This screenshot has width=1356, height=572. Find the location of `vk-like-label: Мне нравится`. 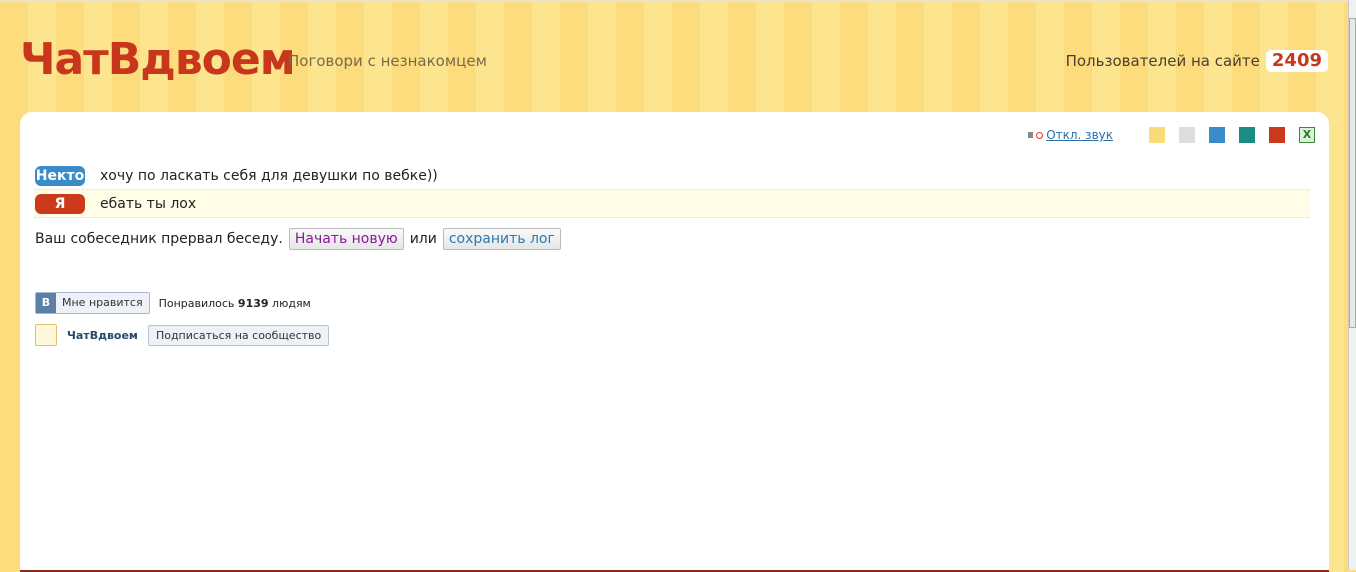

vk-like-label: Мне нравится is located at coordinates (102, 303).